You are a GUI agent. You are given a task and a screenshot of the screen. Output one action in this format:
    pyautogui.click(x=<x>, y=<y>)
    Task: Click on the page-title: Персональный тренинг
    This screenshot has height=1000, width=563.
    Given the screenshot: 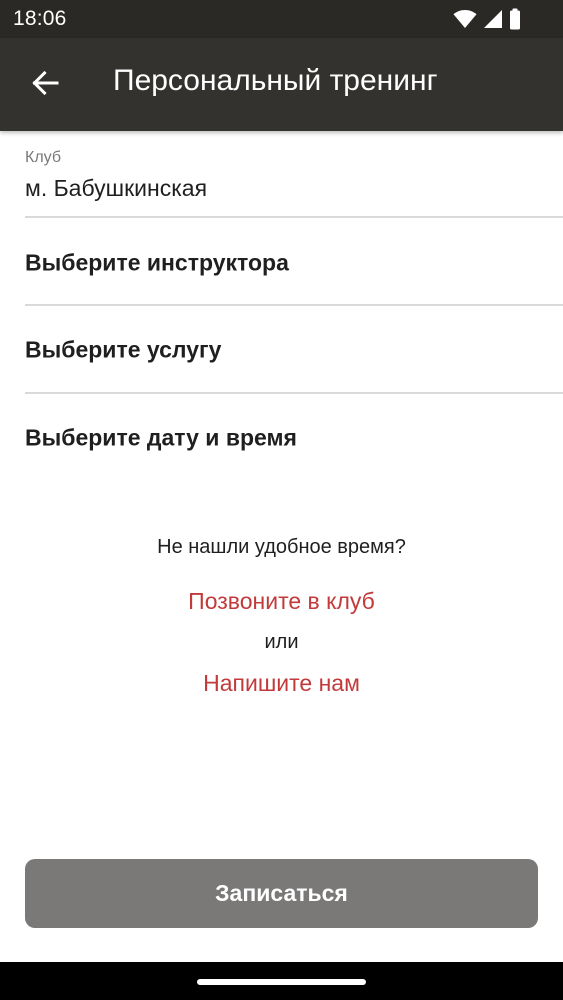 What is the action you would take?
    pyautogui.click(x=275, y=80)
    